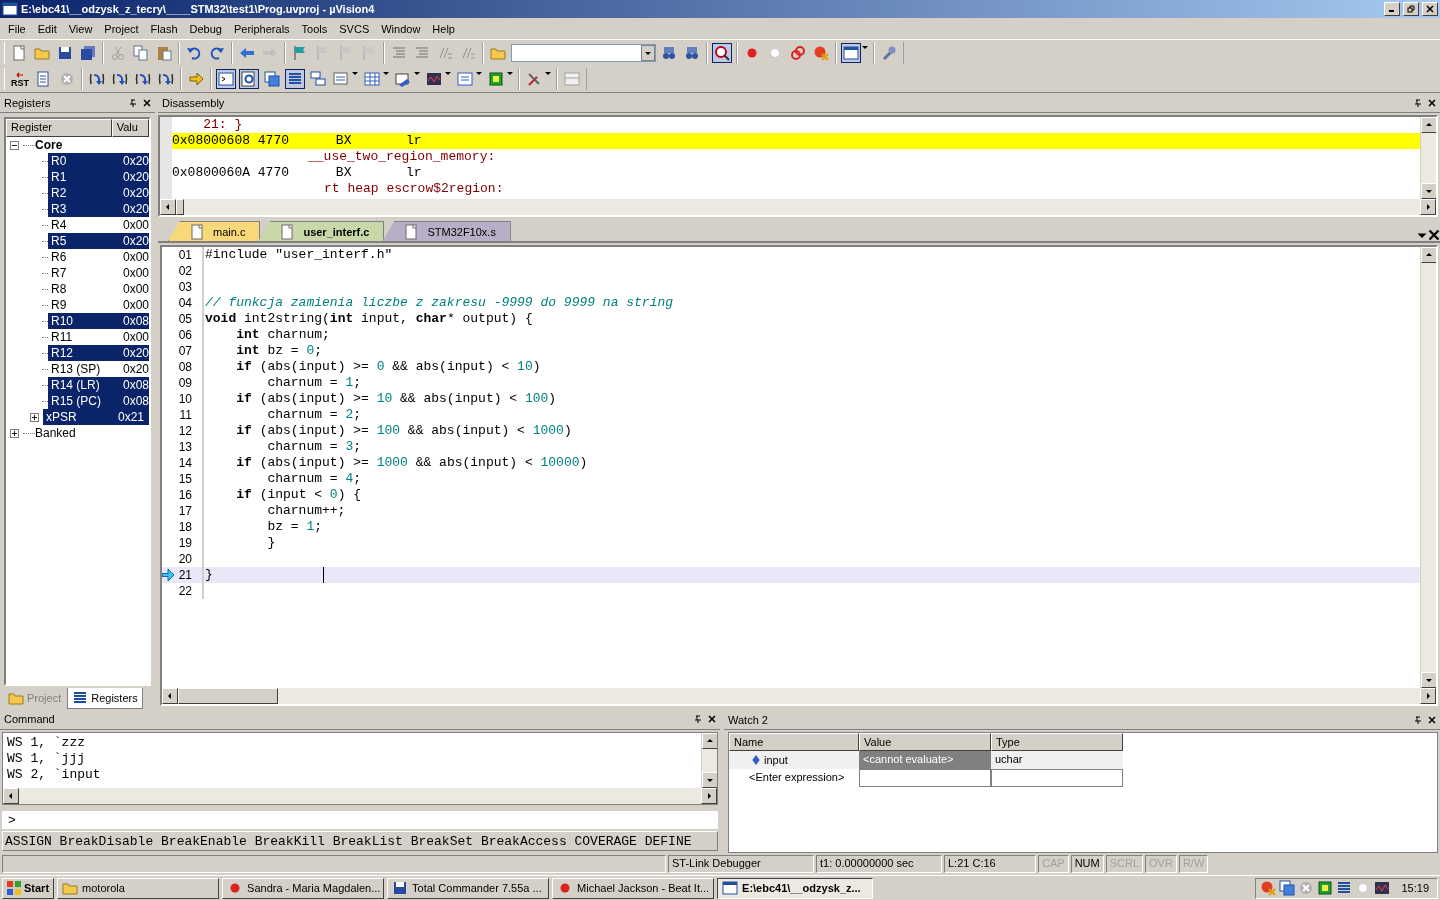 The height and width of the screenshot is (900, 1440). What do you see at coordinates (300, 53) in the screenshot?
I see `flag-icon` at bounding box center [300, 53].